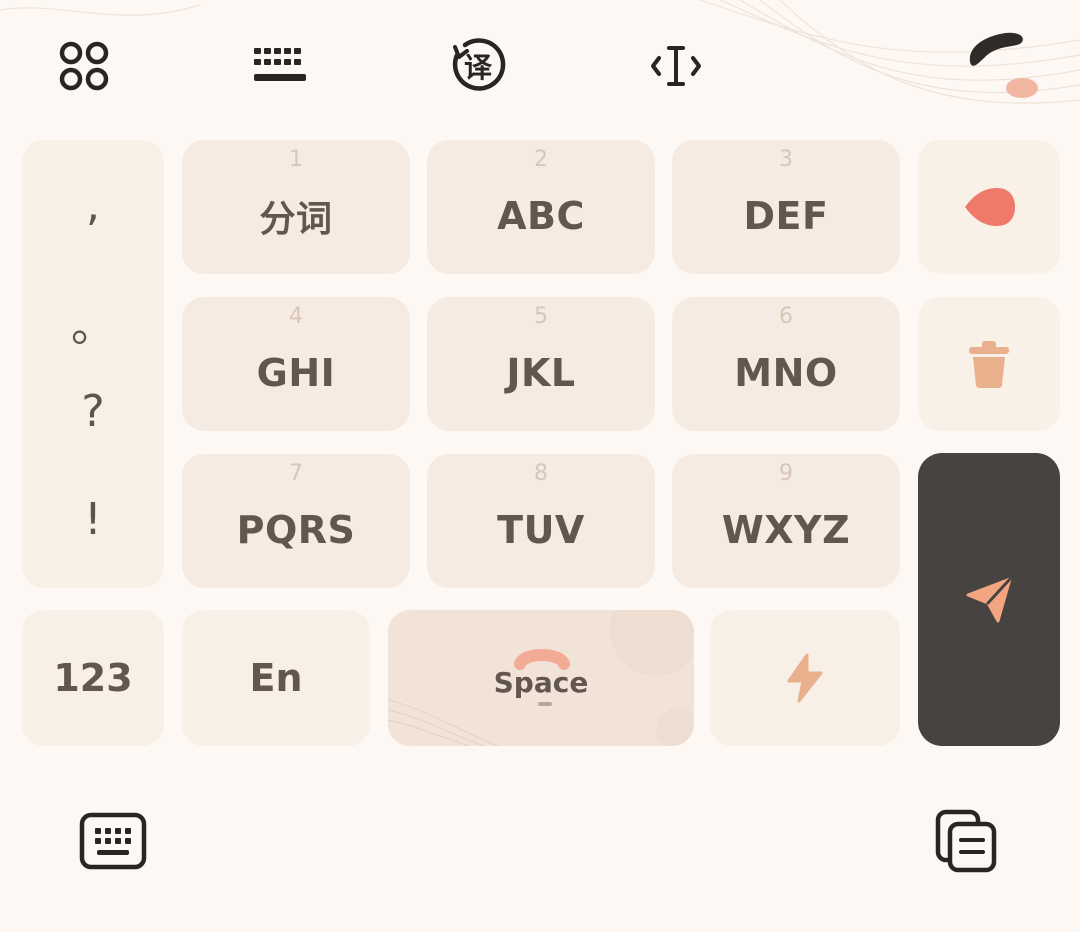  I want to click on key-5: 5 JKL, so click(541, 364).